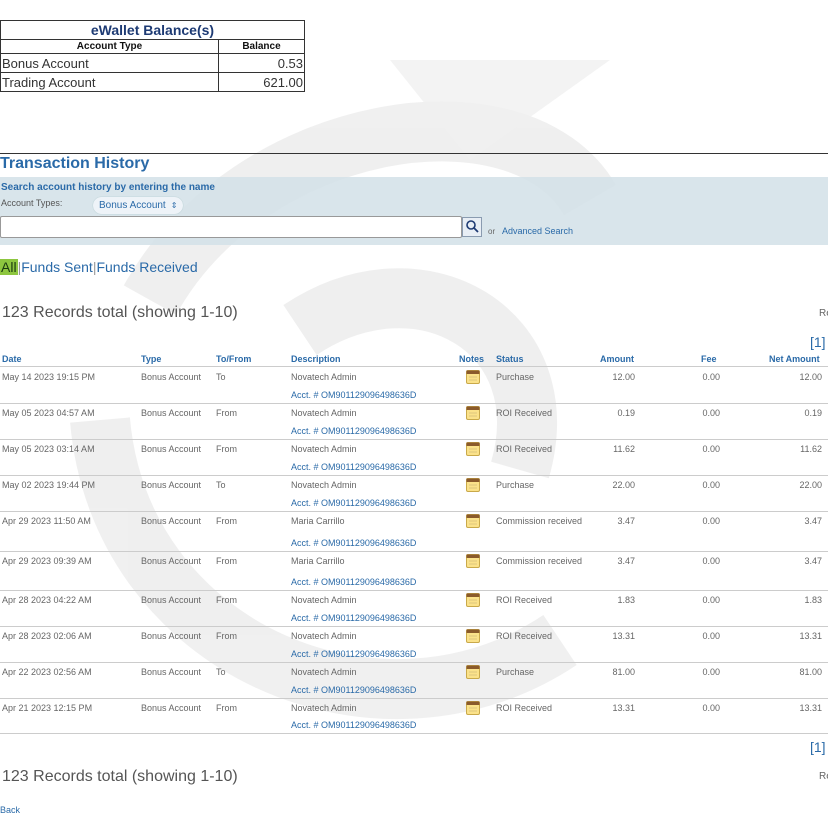 This screenshot has width=828, height=834. I want to click on tx-amount: 0.19, so click(626, 413).